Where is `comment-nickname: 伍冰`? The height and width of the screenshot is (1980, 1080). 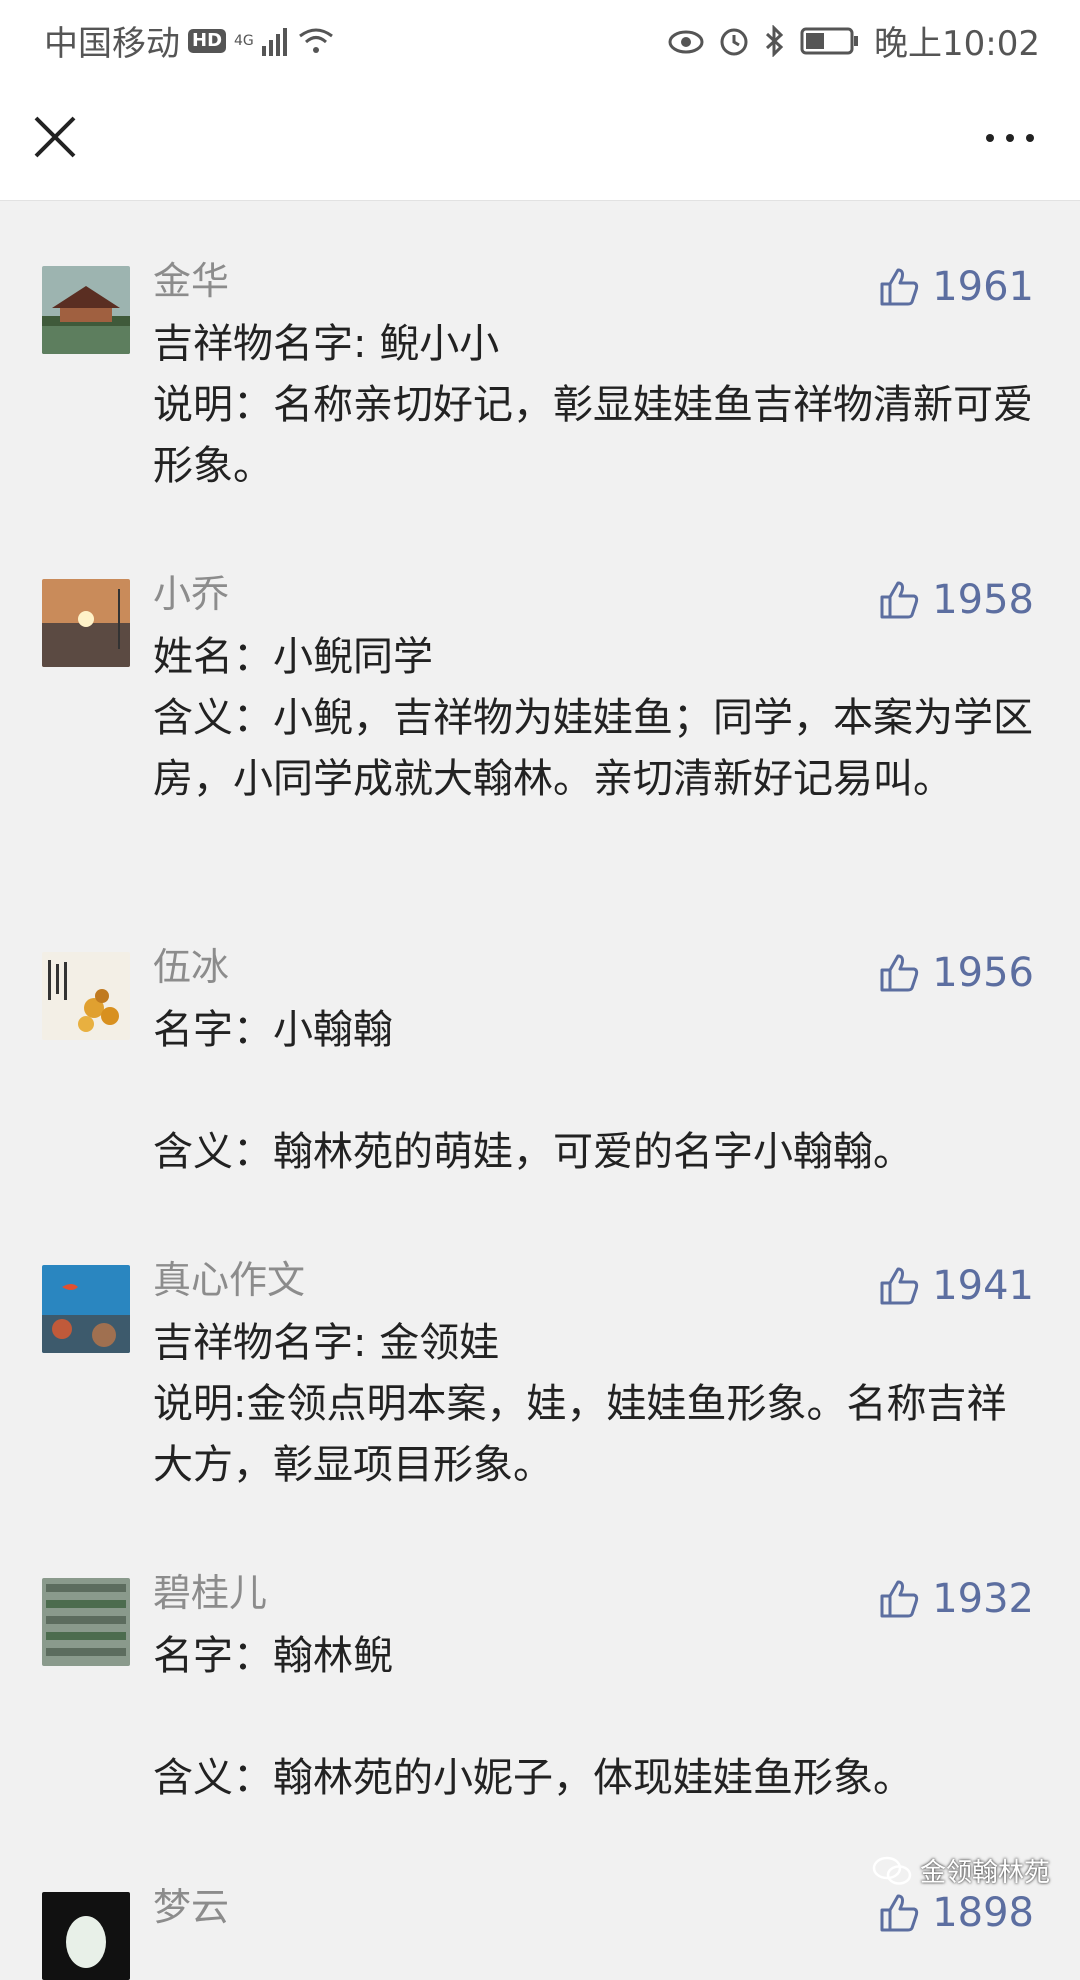 comment-nickname: 伍冰 is located at coordinates (191, 967).